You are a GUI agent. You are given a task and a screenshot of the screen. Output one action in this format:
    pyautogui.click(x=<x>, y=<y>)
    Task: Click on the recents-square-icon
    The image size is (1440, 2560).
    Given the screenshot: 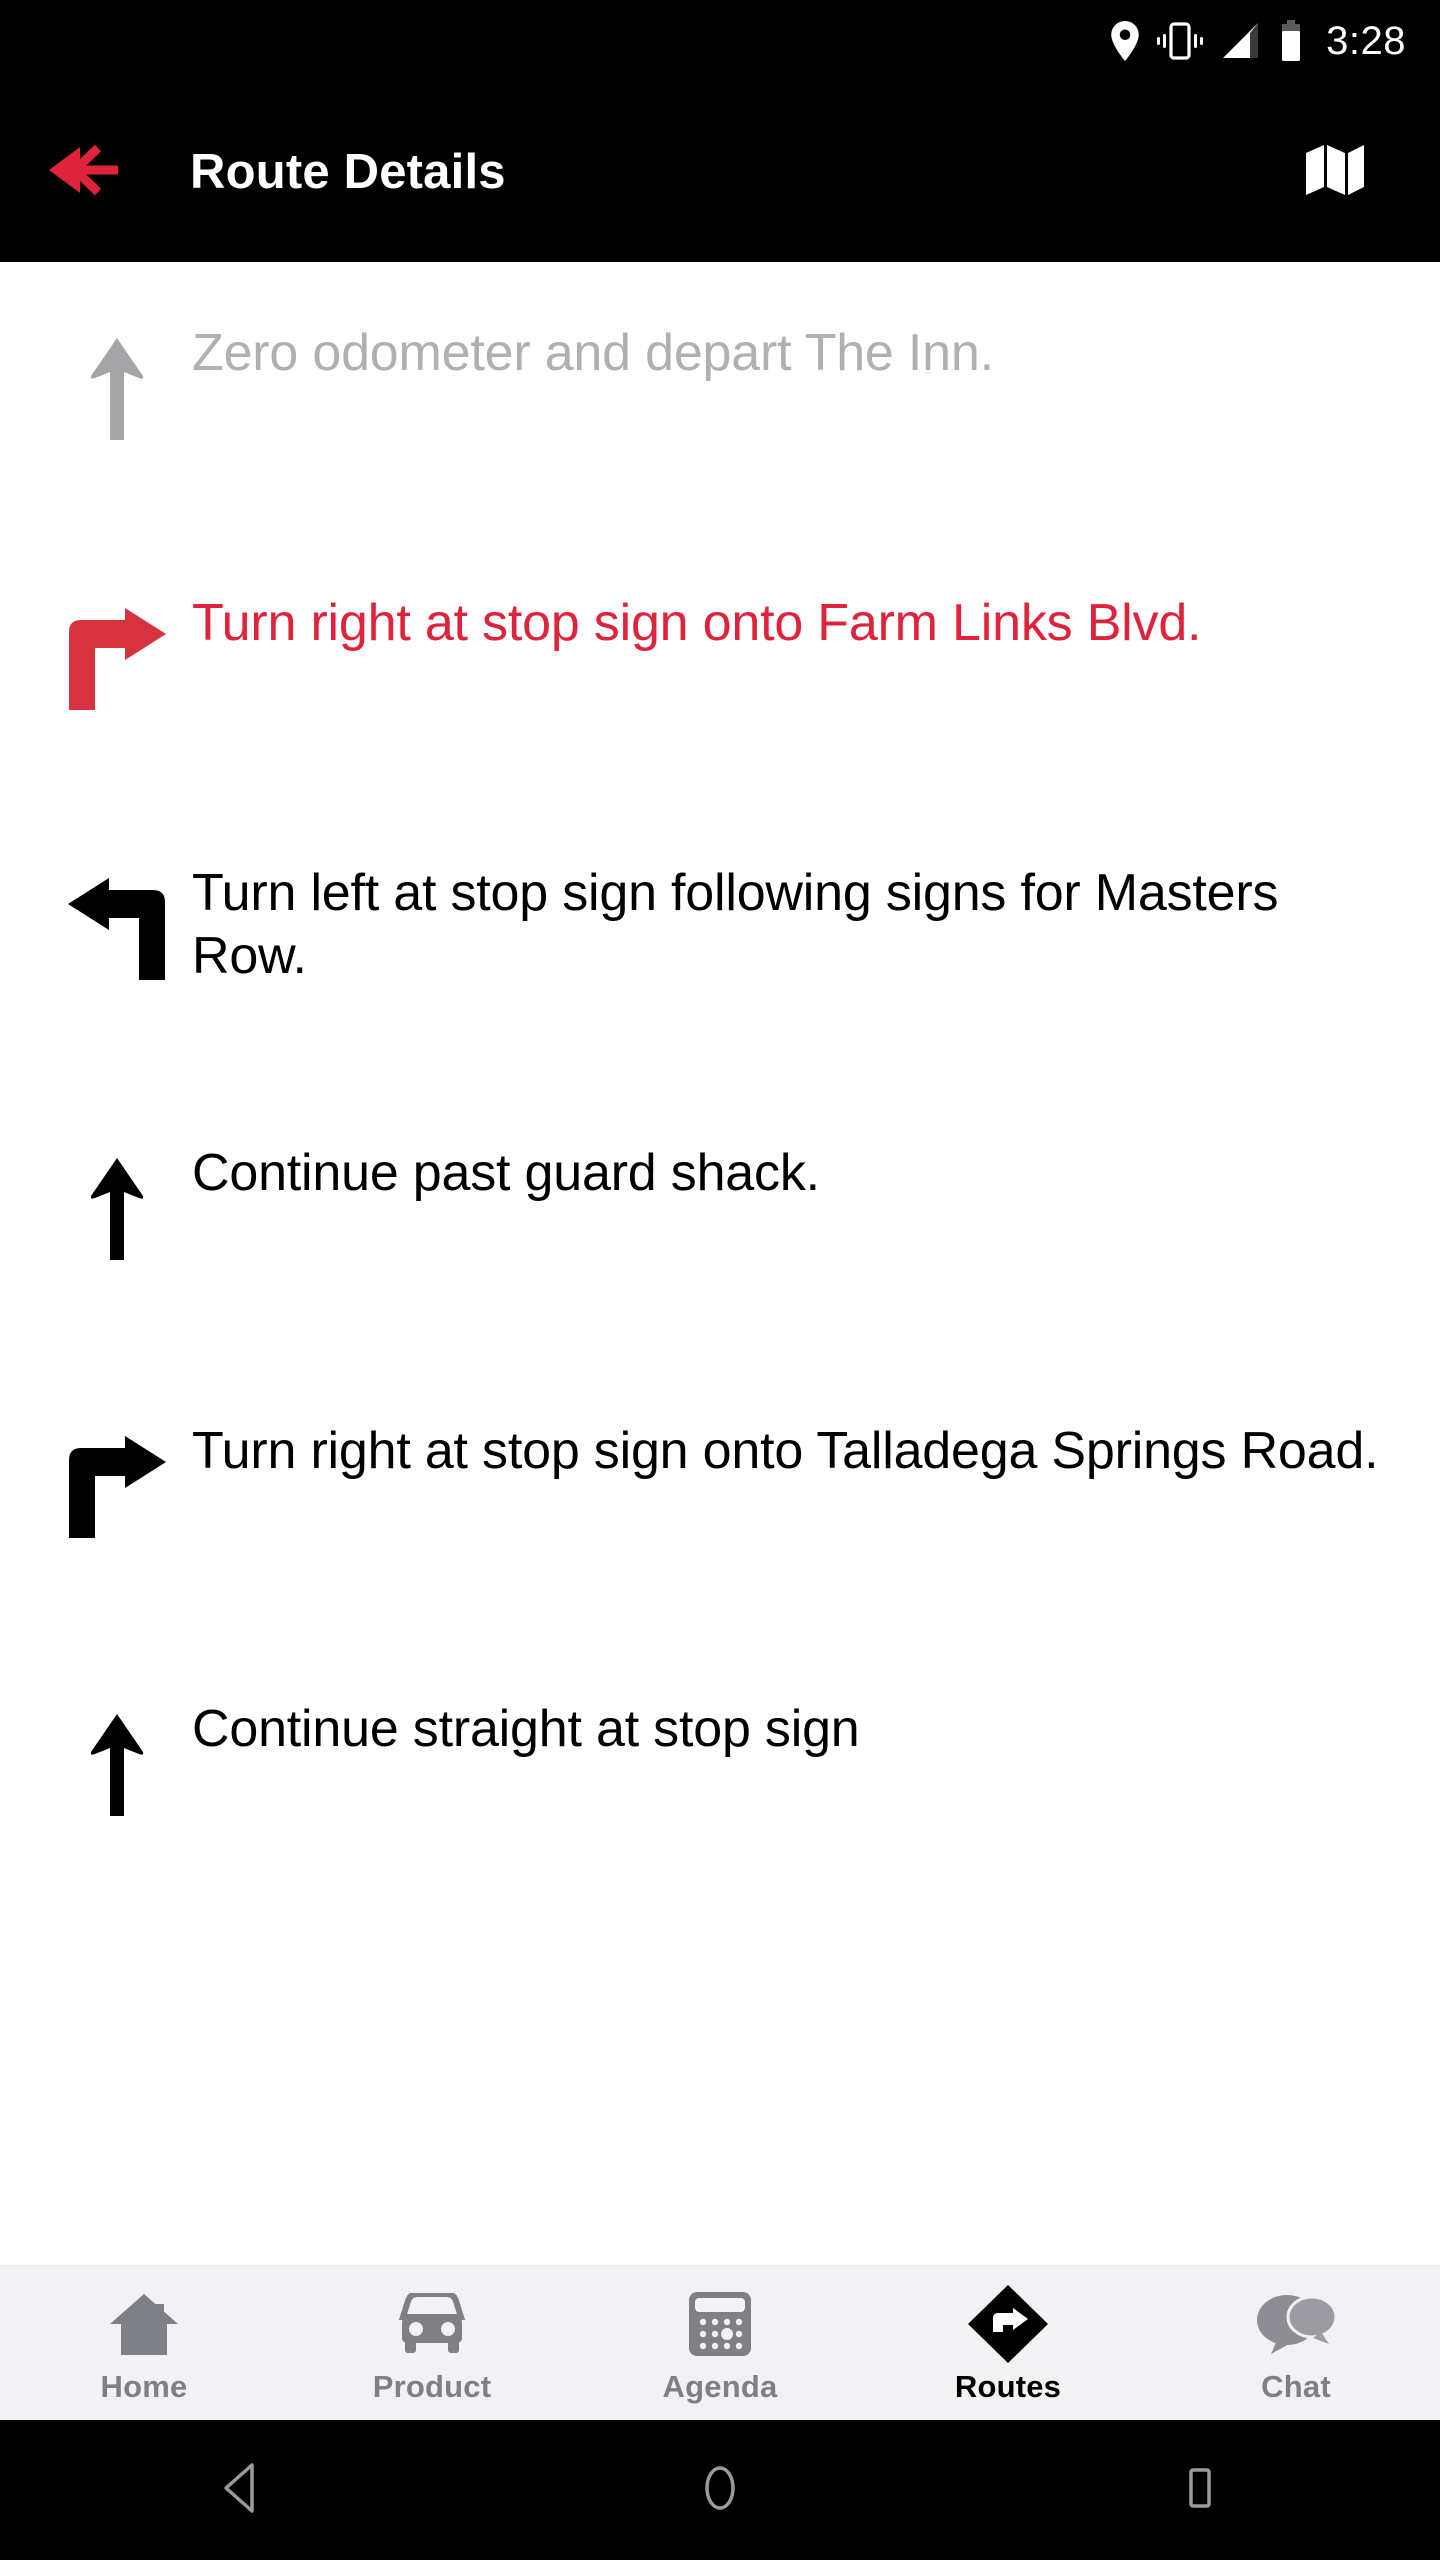 What is the action you would take?
    pyautogui.click(x=1200, y=2490)
    